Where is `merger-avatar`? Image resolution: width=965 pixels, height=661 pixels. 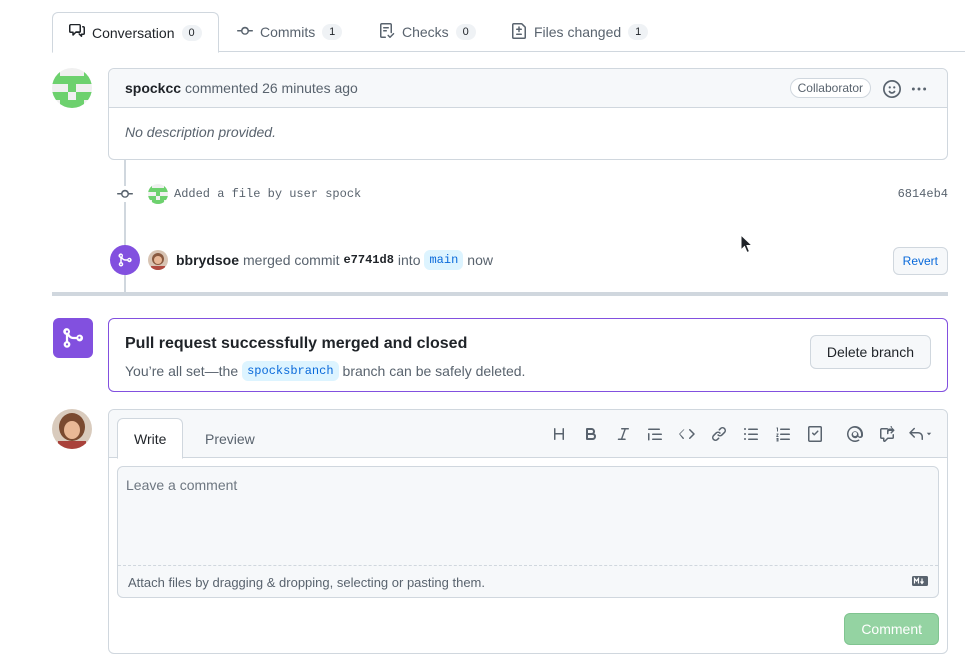
merger-avatar is located at coordinates (158, 260).